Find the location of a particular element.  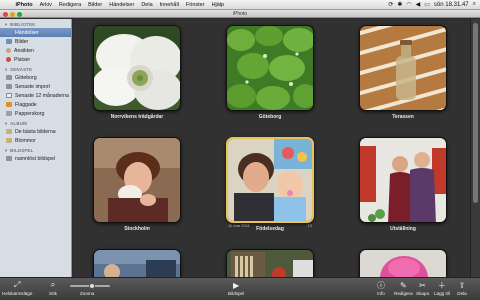

window-titlebar: iPhoto is located at coordinates (240, 14).